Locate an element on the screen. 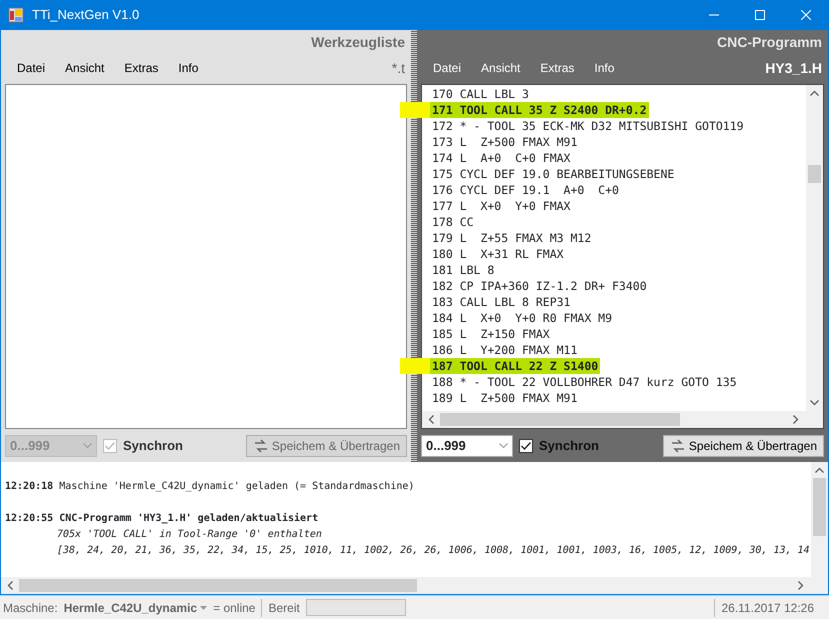 The image size is (829, 619). code-line: 176 CYCL DEF 19.1 A+0 C+0 is located at coordinates (525, 190).